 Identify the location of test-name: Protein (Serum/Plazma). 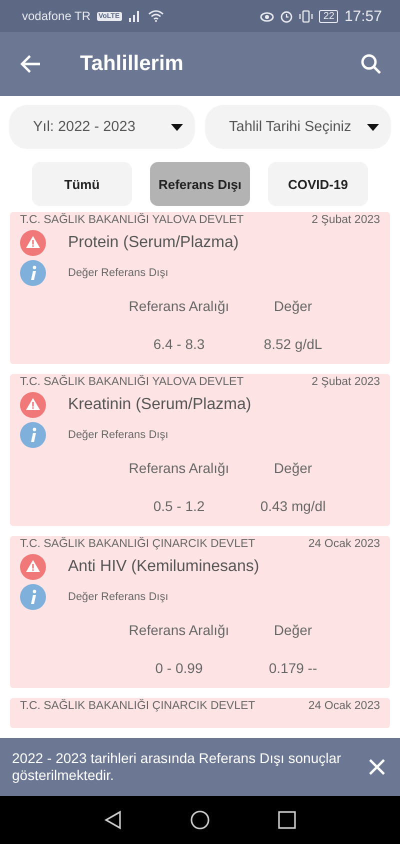
(153, 243).